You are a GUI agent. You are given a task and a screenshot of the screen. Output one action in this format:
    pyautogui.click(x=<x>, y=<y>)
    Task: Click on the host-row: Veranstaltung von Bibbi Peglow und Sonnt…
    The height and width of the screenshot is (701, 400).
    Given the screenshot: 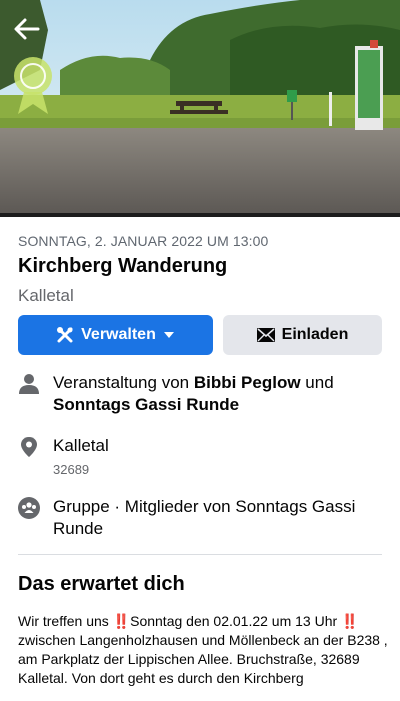 What is the action you would take?
    pyautogui.click(x=200, y=396)
    